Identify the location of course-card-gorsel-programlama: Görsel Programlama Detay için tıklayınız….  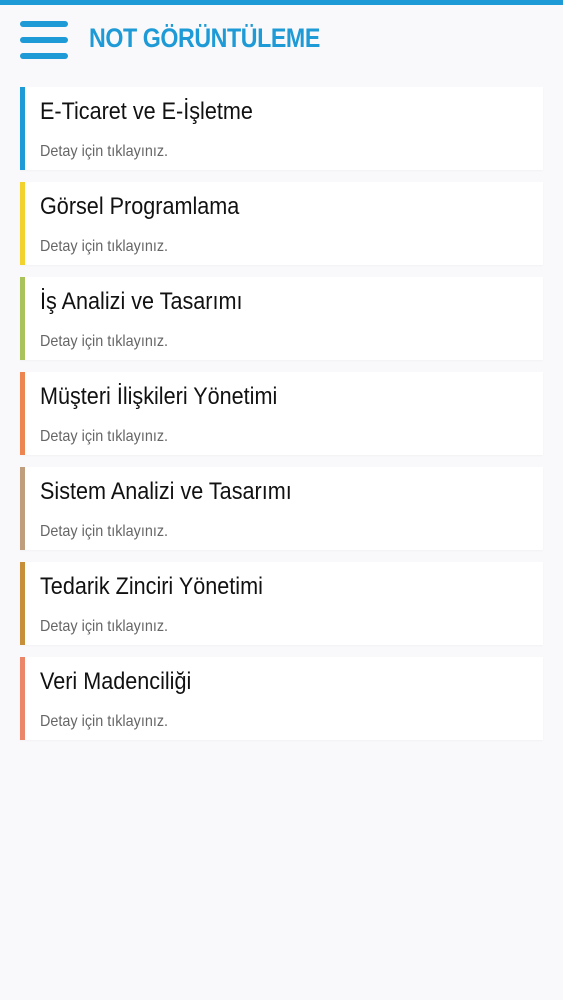
(281, 223).